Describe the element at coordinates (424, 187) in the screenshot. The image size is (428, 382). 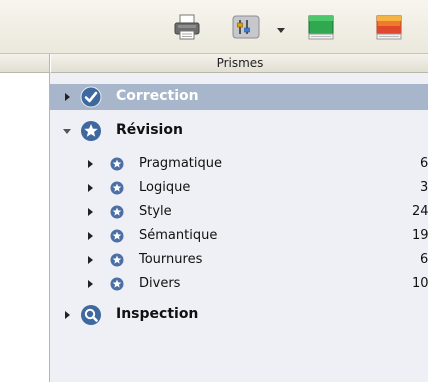
I see `issue-count: 3` at that location.